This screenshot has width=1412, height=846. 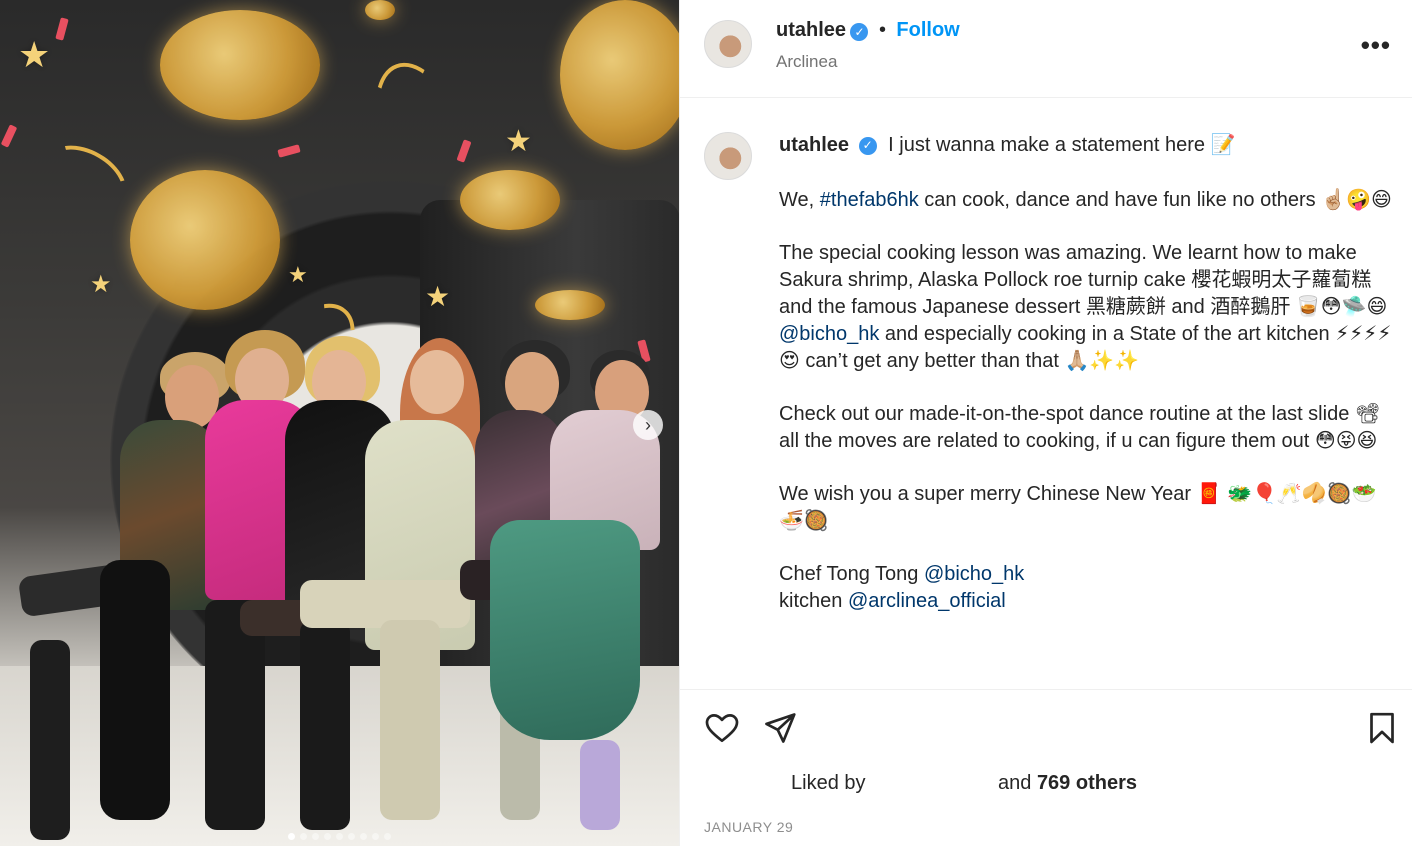 I want to click on caption-chef-label: Chef Tong Tong, so click(x=851, y=574).